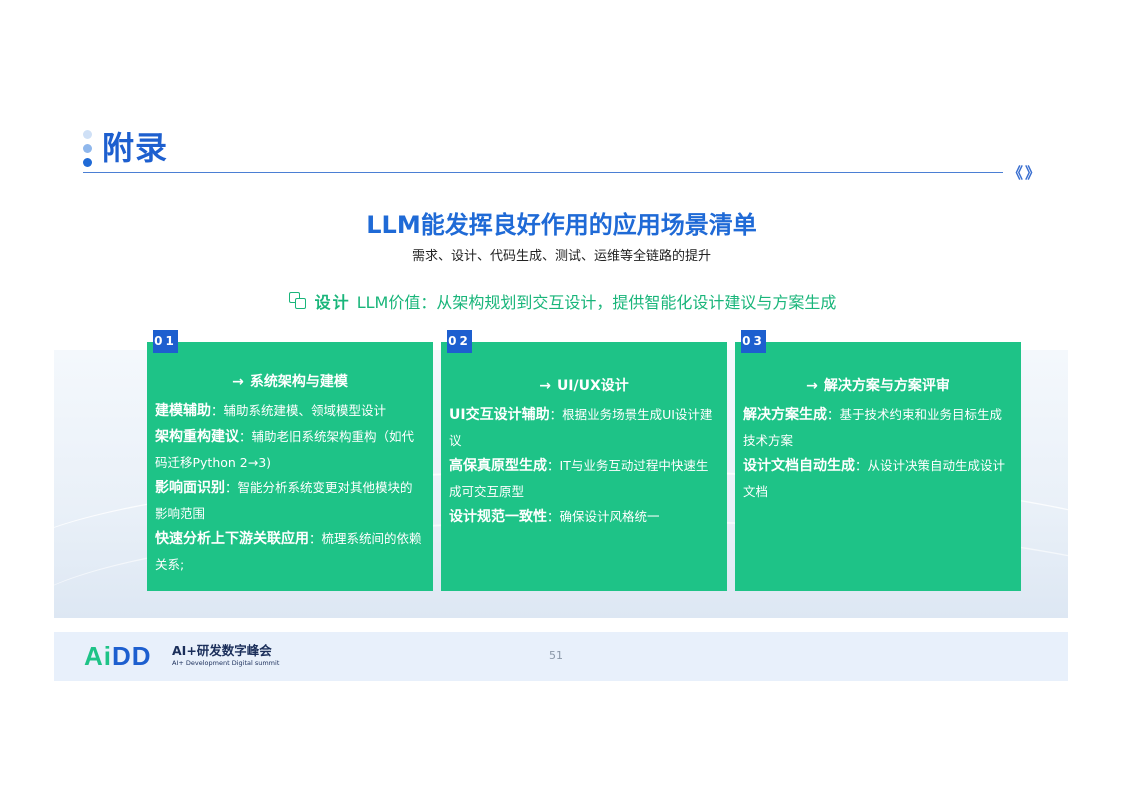  I want to click on card-heading: → UI/UX设计, so click(584, 386).